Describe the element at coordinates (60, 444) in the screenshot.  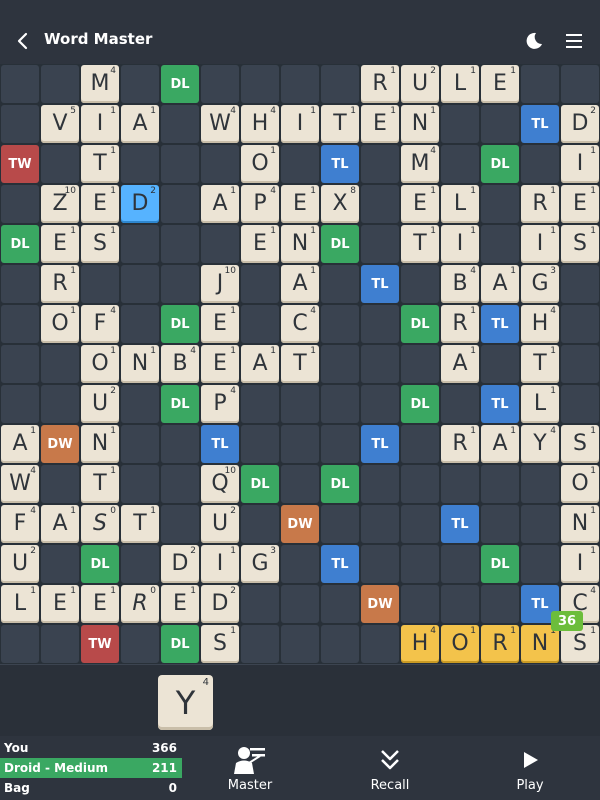
I see `bonus-square-dw: DW` at that location.